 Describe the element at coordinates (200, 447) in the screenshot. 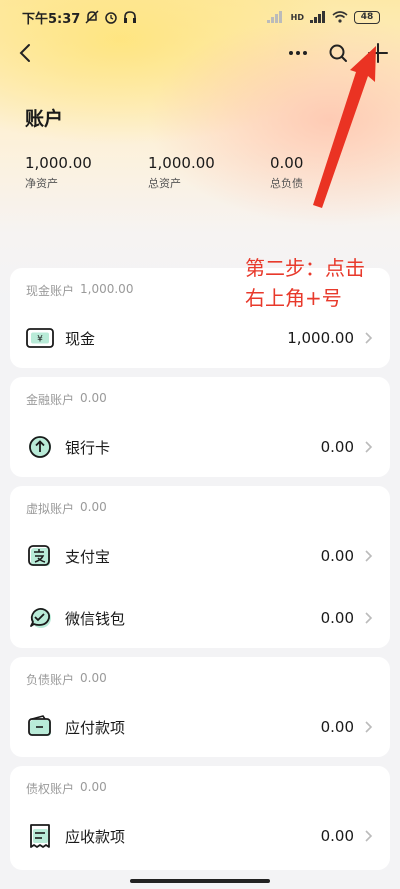

I see `account-row-bank-card: 银行卡 0.00` at that location.